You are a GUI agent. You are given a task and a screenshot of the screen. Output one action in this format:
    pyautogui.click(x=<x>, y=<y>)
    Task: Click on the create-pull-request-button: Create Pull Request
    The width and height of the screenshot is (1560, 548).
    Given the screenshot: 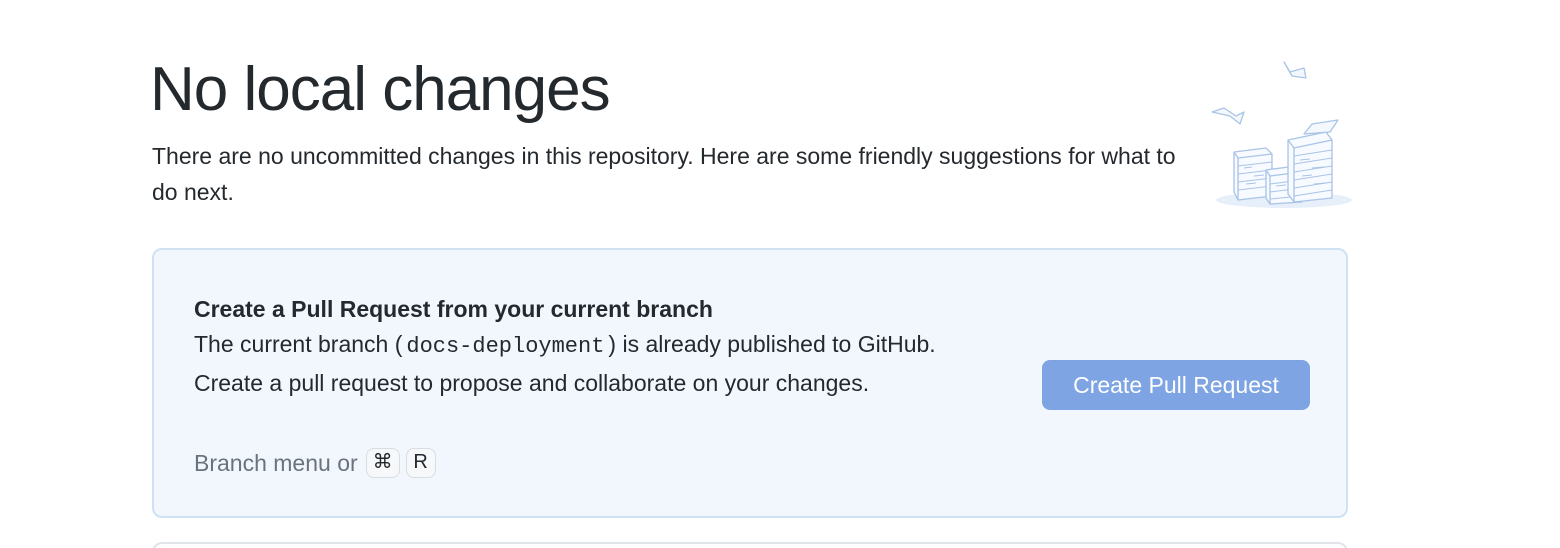 What is the action you would take?
    pyautogui.click(x=1176, y=385)
    